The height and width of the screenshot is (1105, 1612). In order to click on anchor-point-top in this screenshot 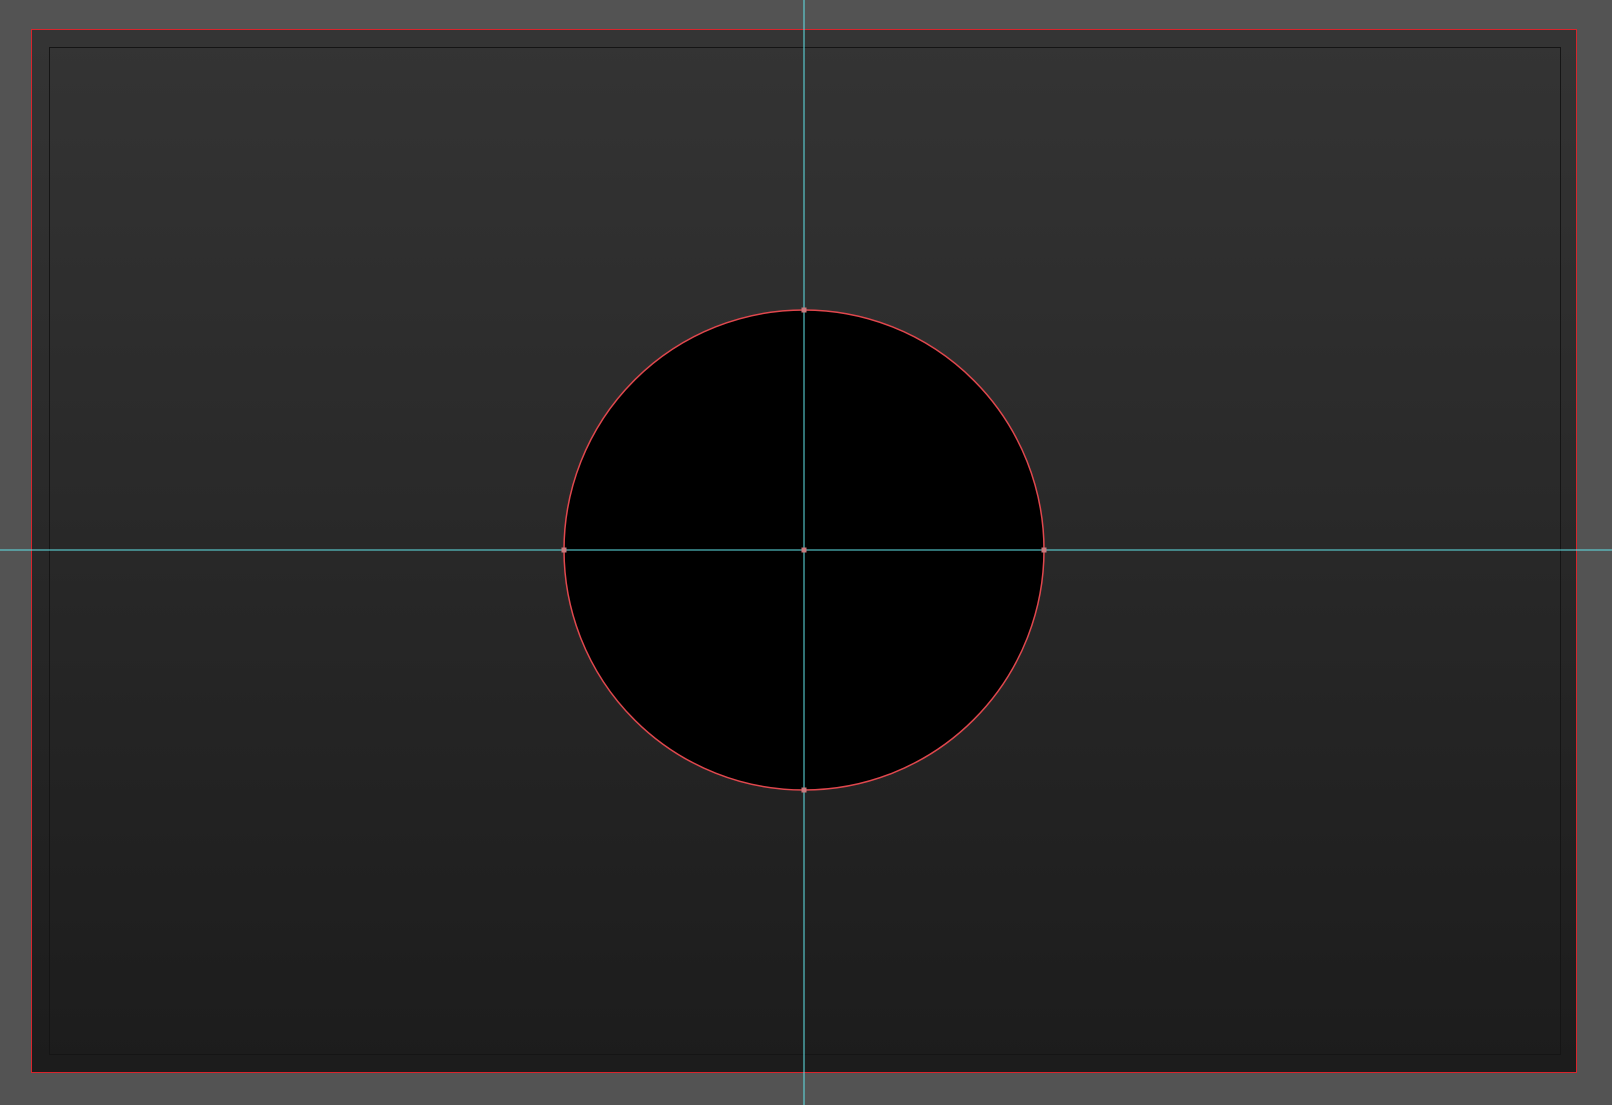, I will do `click(804, 310)`.